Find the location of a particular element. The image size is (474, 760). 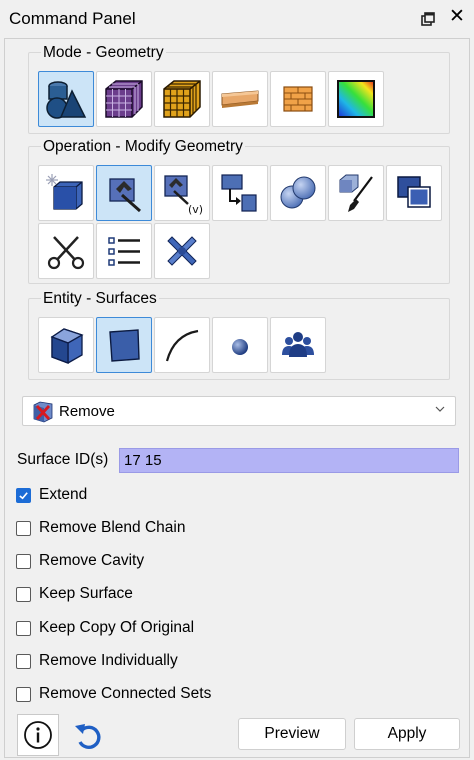

material-mode-button is located at coordinates (298, 99).